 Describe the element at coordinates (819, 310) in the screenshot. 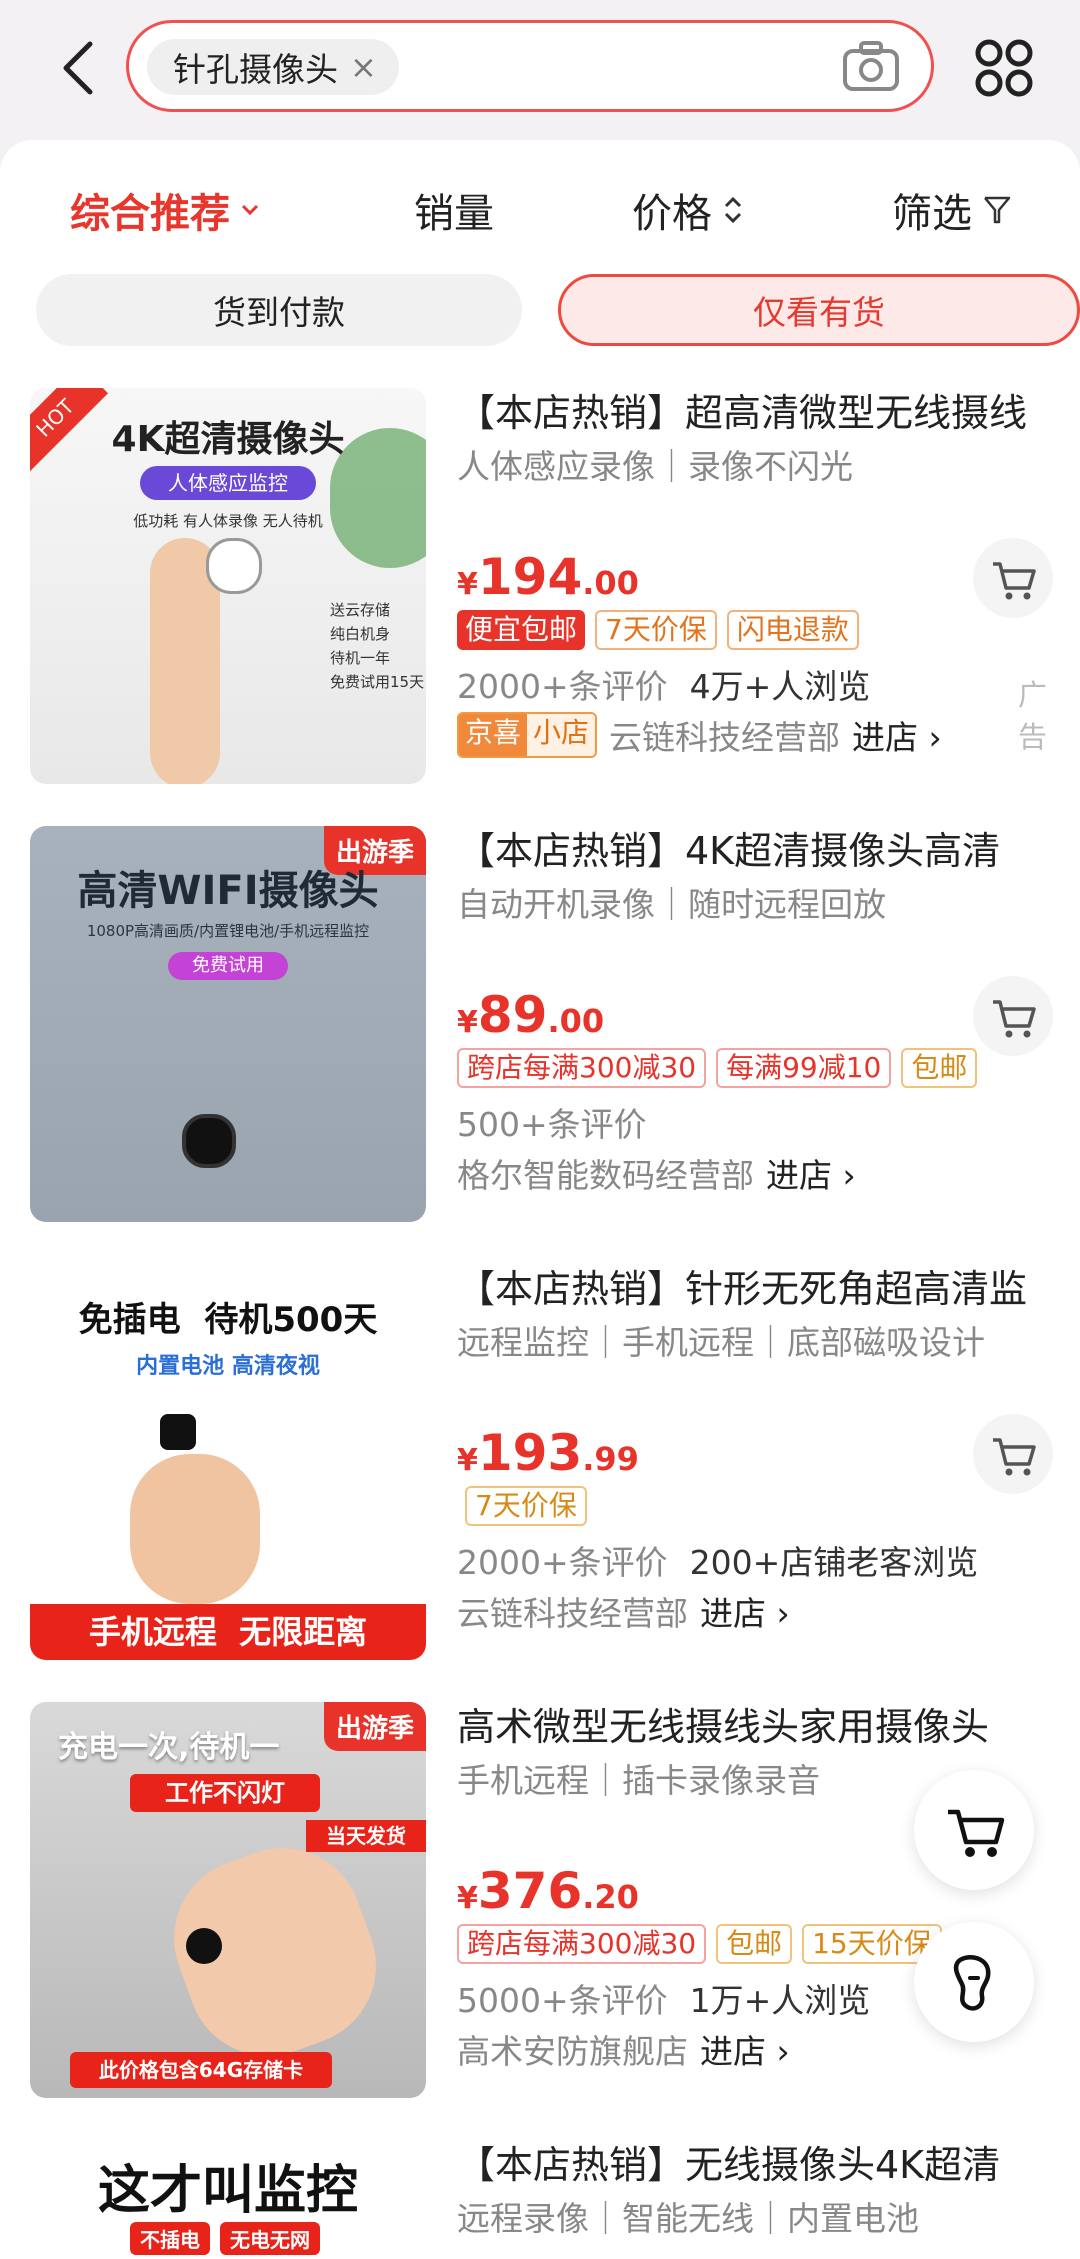

I see `filter-in-stock-button: 仅看有货` at that location.